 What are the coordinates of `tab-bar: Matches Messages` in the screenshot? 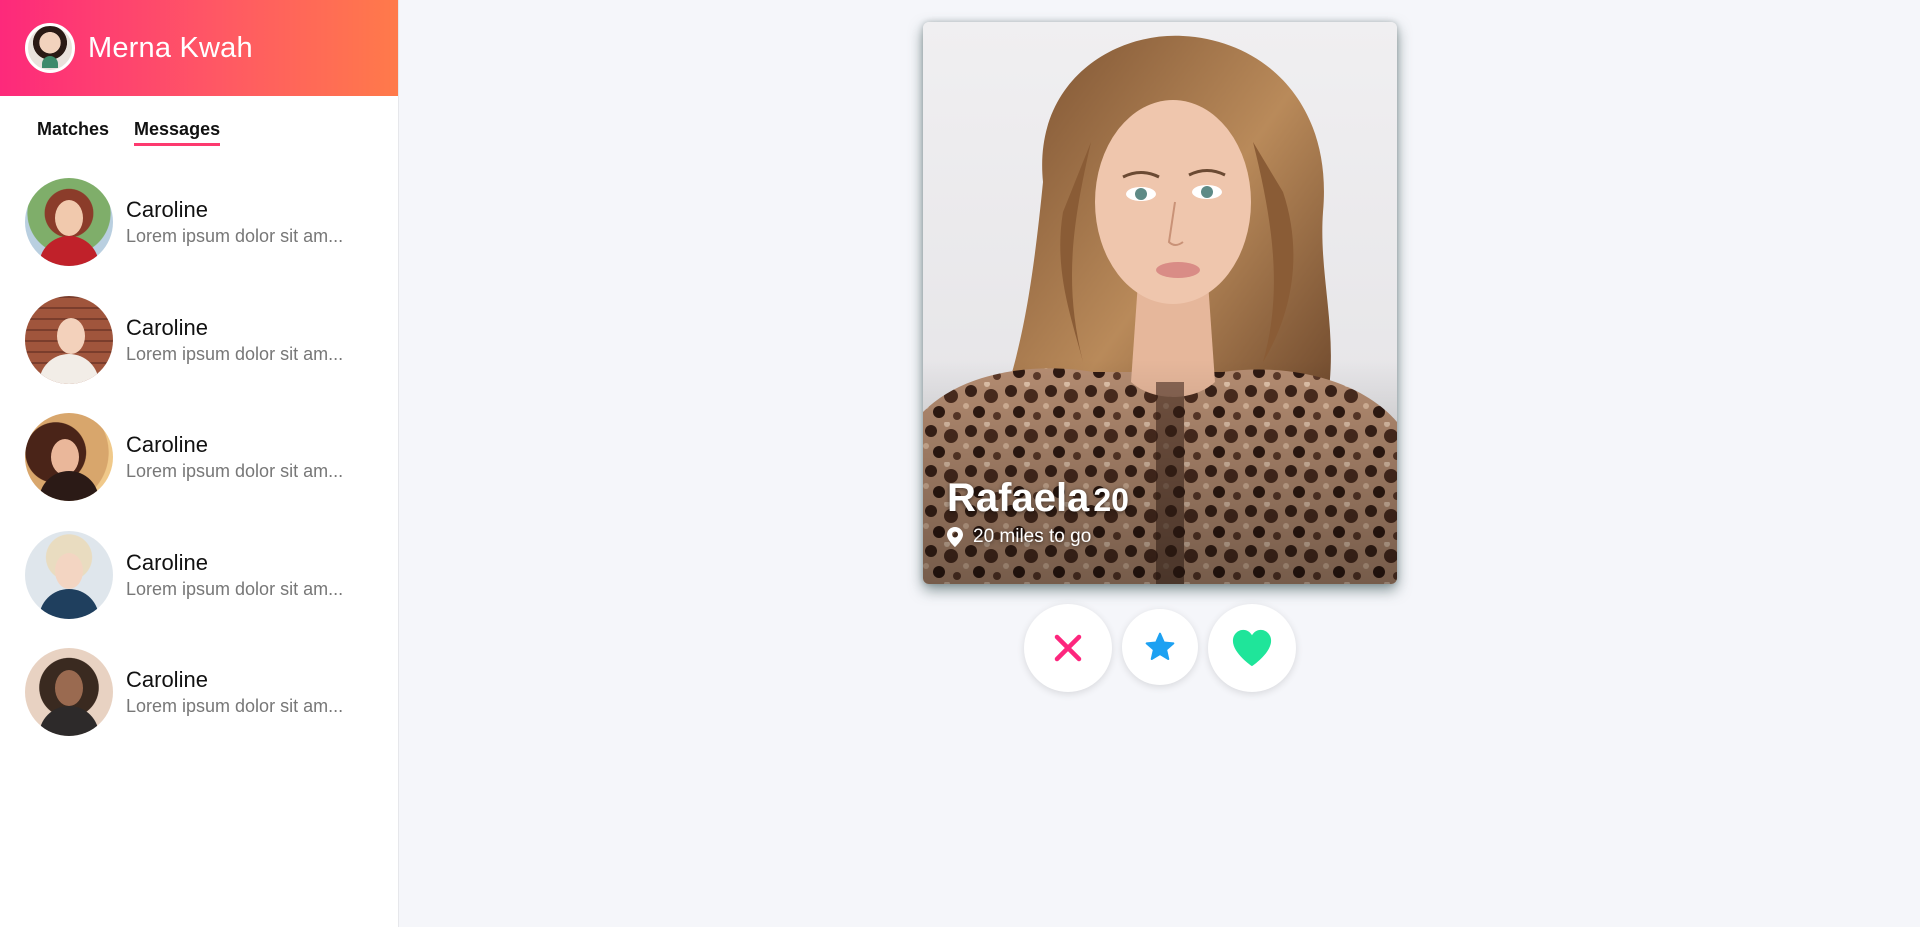 It's located at (199, 121).